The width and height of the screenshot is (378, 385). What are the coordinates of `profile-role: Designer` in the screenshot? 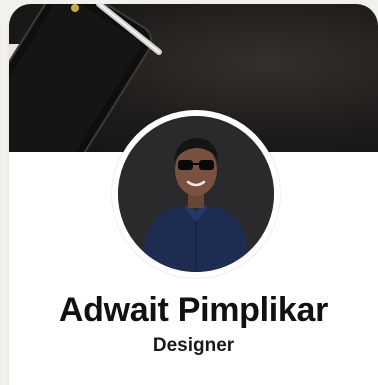 It's located at (193, 345).